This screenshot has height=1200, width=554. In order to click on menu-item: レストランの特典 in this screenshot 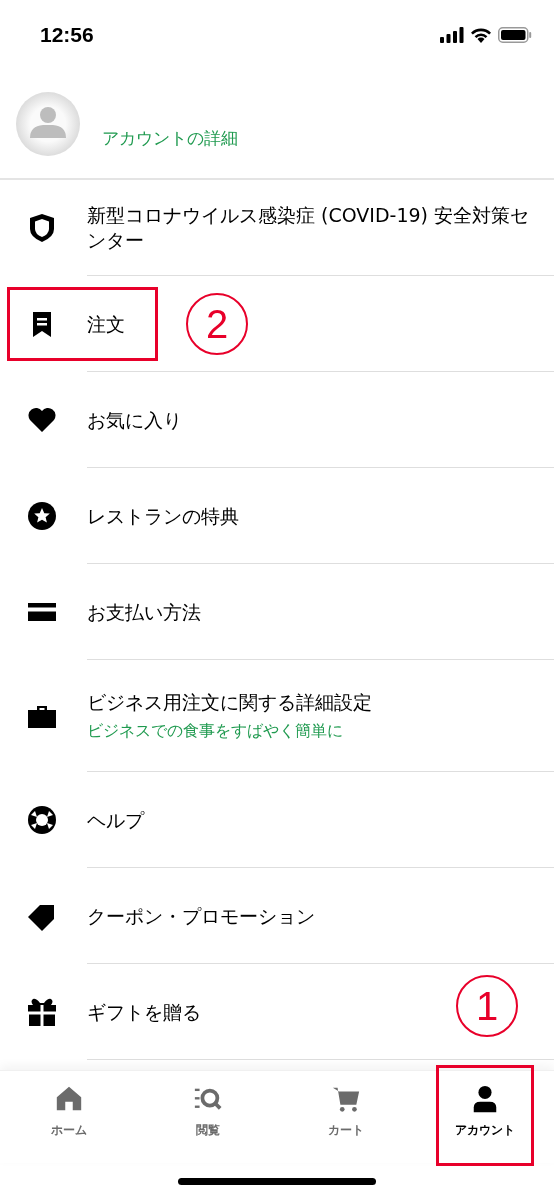, I will do `click(163, 516)`.